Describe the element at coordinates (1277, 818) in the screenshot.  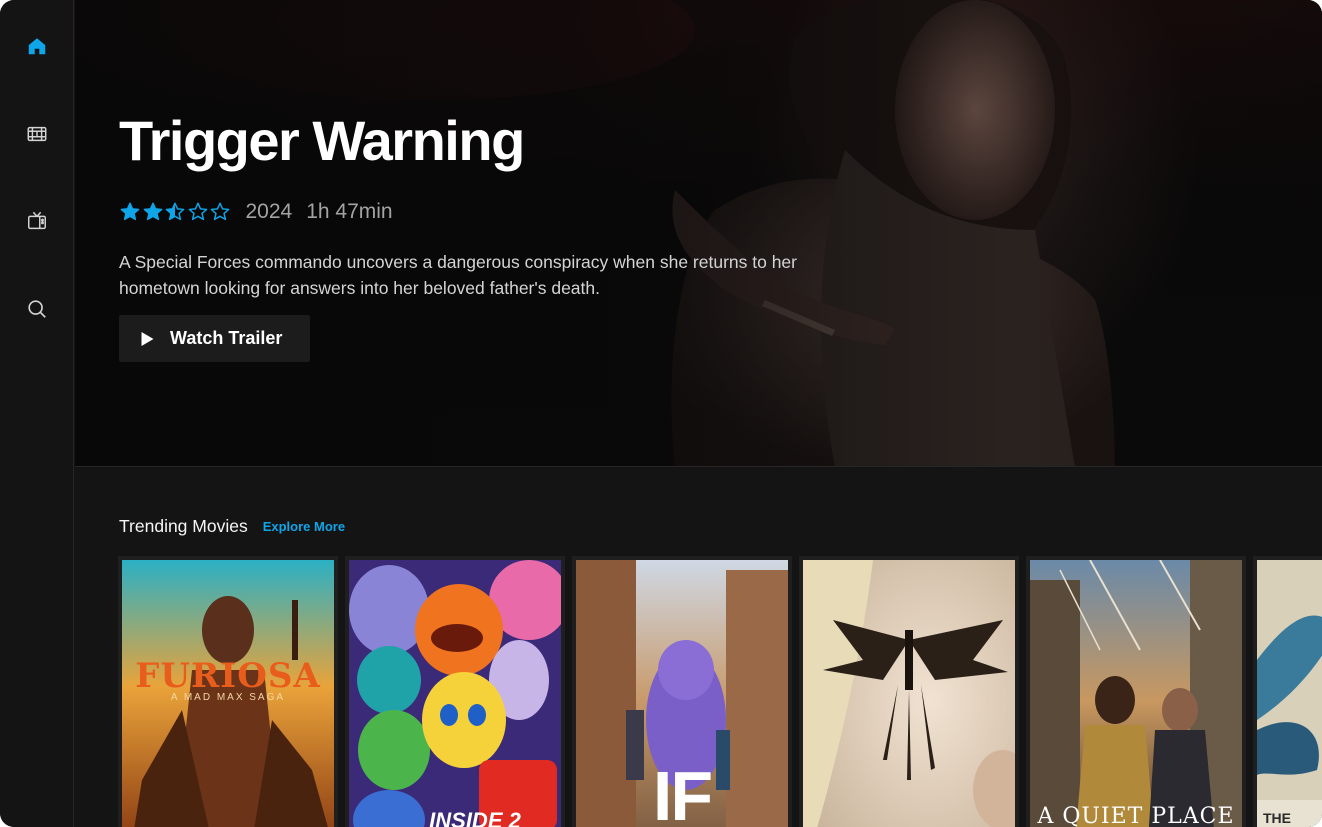
I see `poster-title: THE` at that location.